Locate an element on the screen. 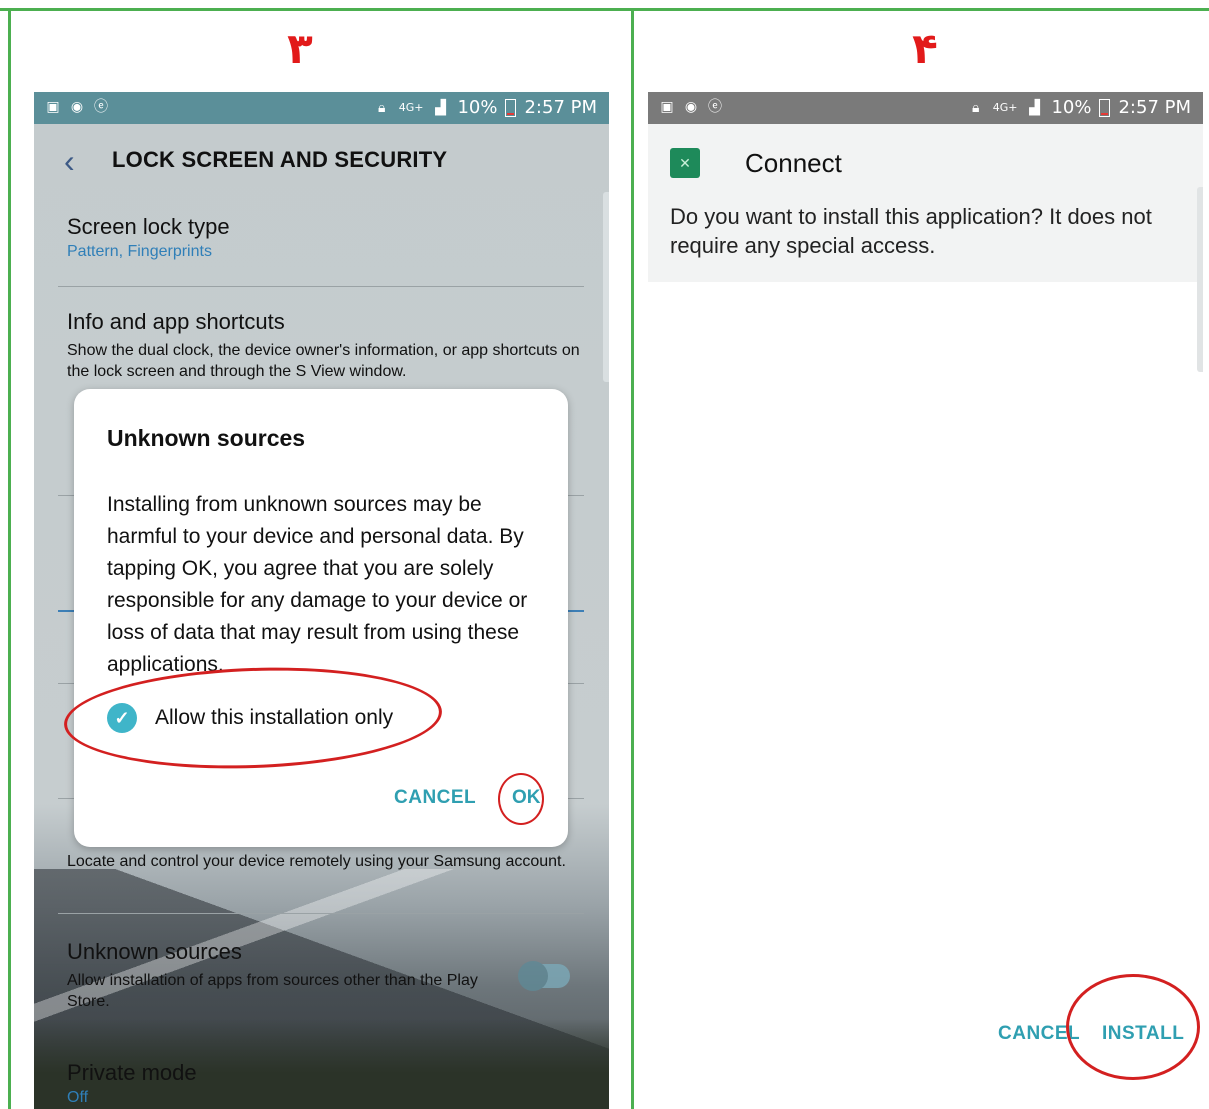 This screenshot has height=1109, width=1209. back-chevron-icon: ‹ is located at coordinates (69, 161).